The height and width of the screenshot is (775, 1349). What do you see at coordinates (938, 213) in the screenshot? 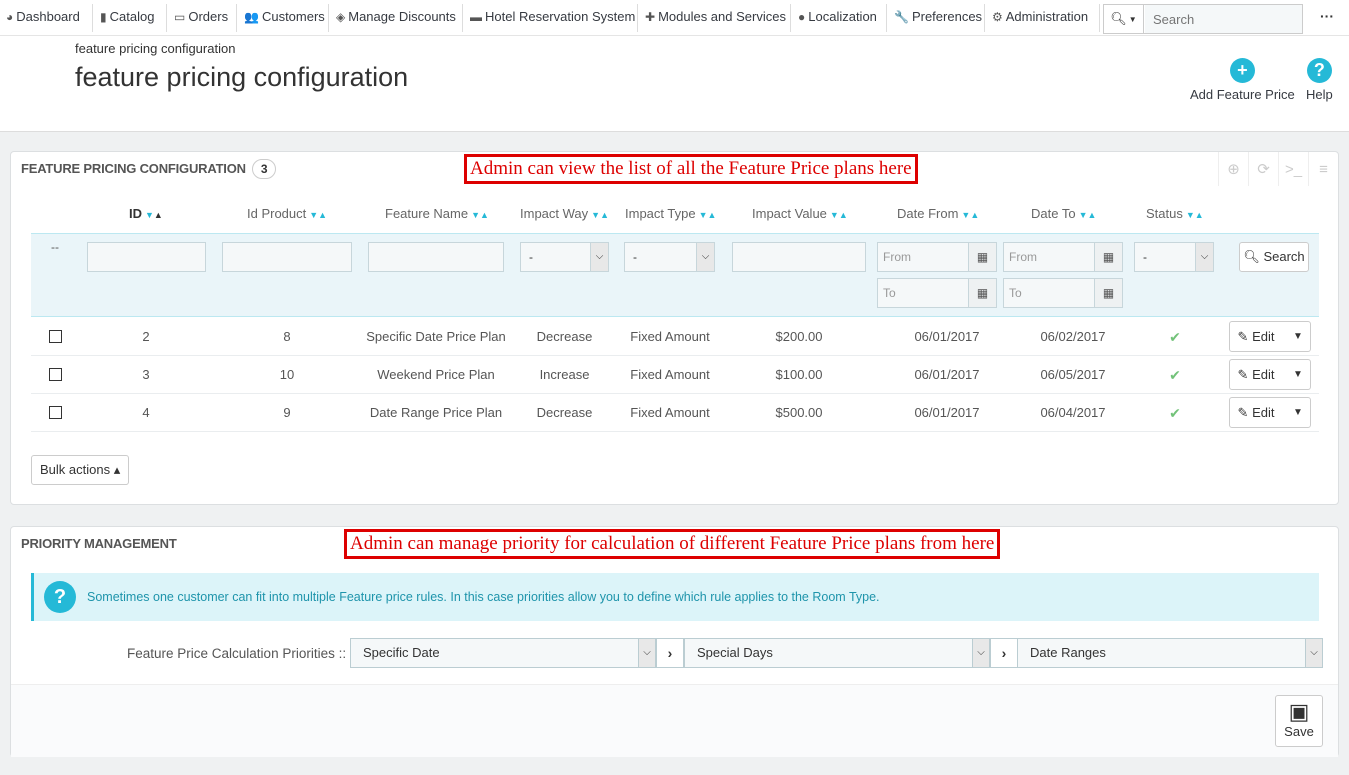
I see `column-header-date-from: Date From ▼▲` at bounding box center [938, 213].